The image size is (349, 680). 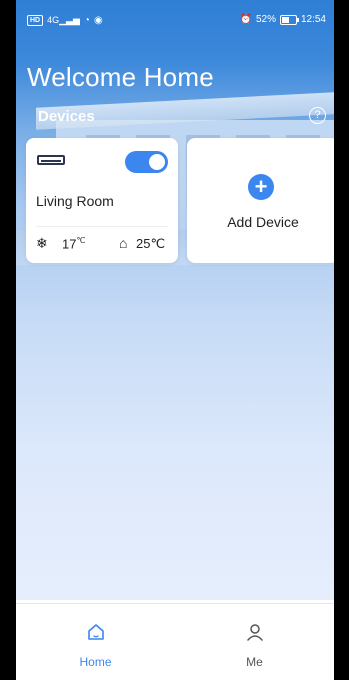 I want to click on welcome-title: Welcome Home, so click(x=120, y=77).